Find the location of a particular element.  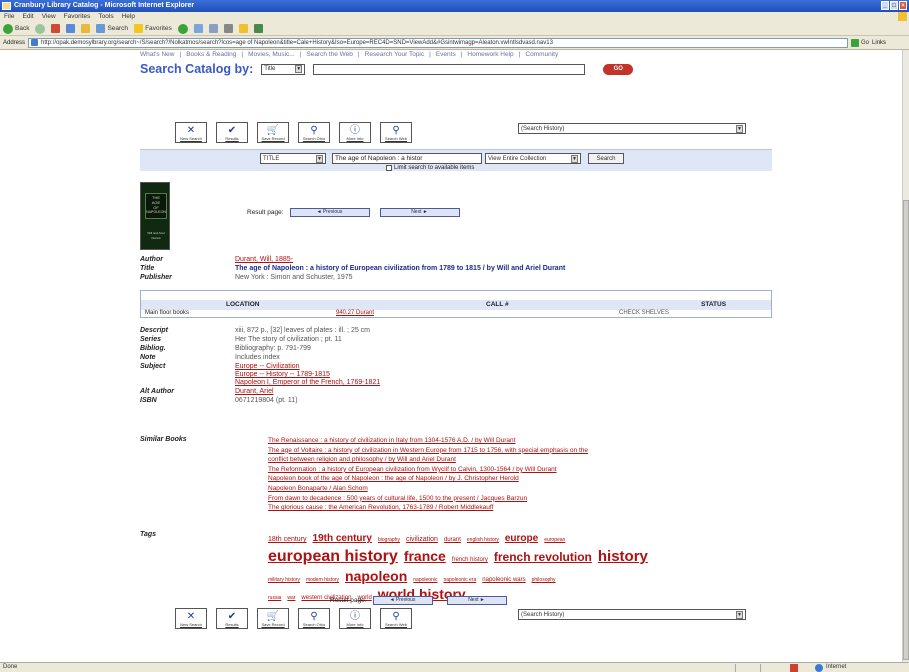

history-icon is located at coordinates (198, 28).